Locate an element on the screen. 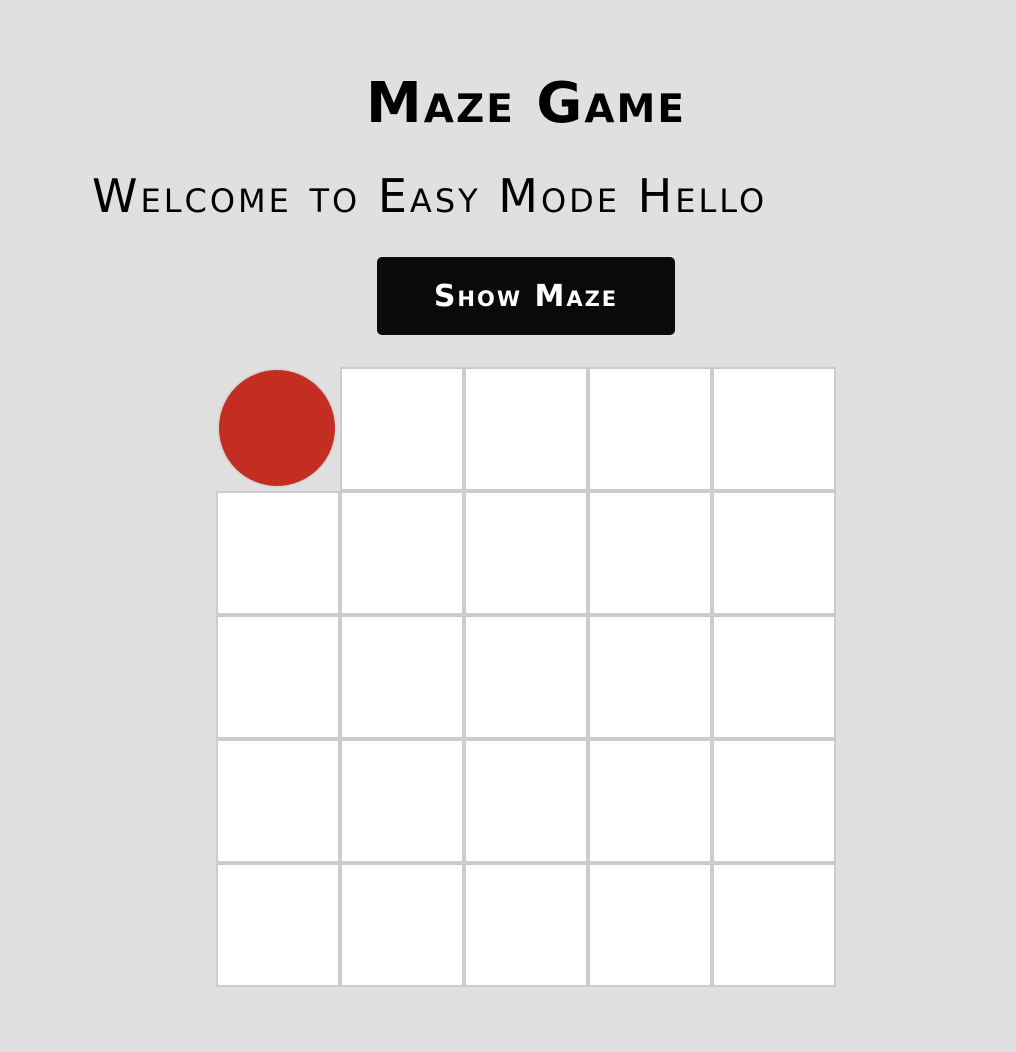 Image resolution: width=1016 pixels, height=1052 pixels. player-ball is located at coordinates (277, 428).